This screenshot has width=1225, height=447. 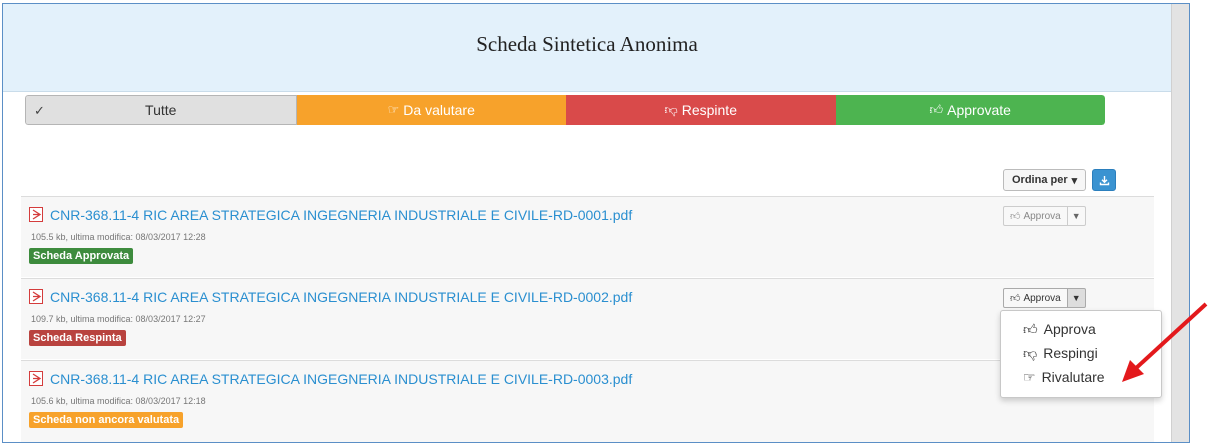 I want to click on filter-rejected-button: 👎︎ Respinte, so click(x=701, y=110).